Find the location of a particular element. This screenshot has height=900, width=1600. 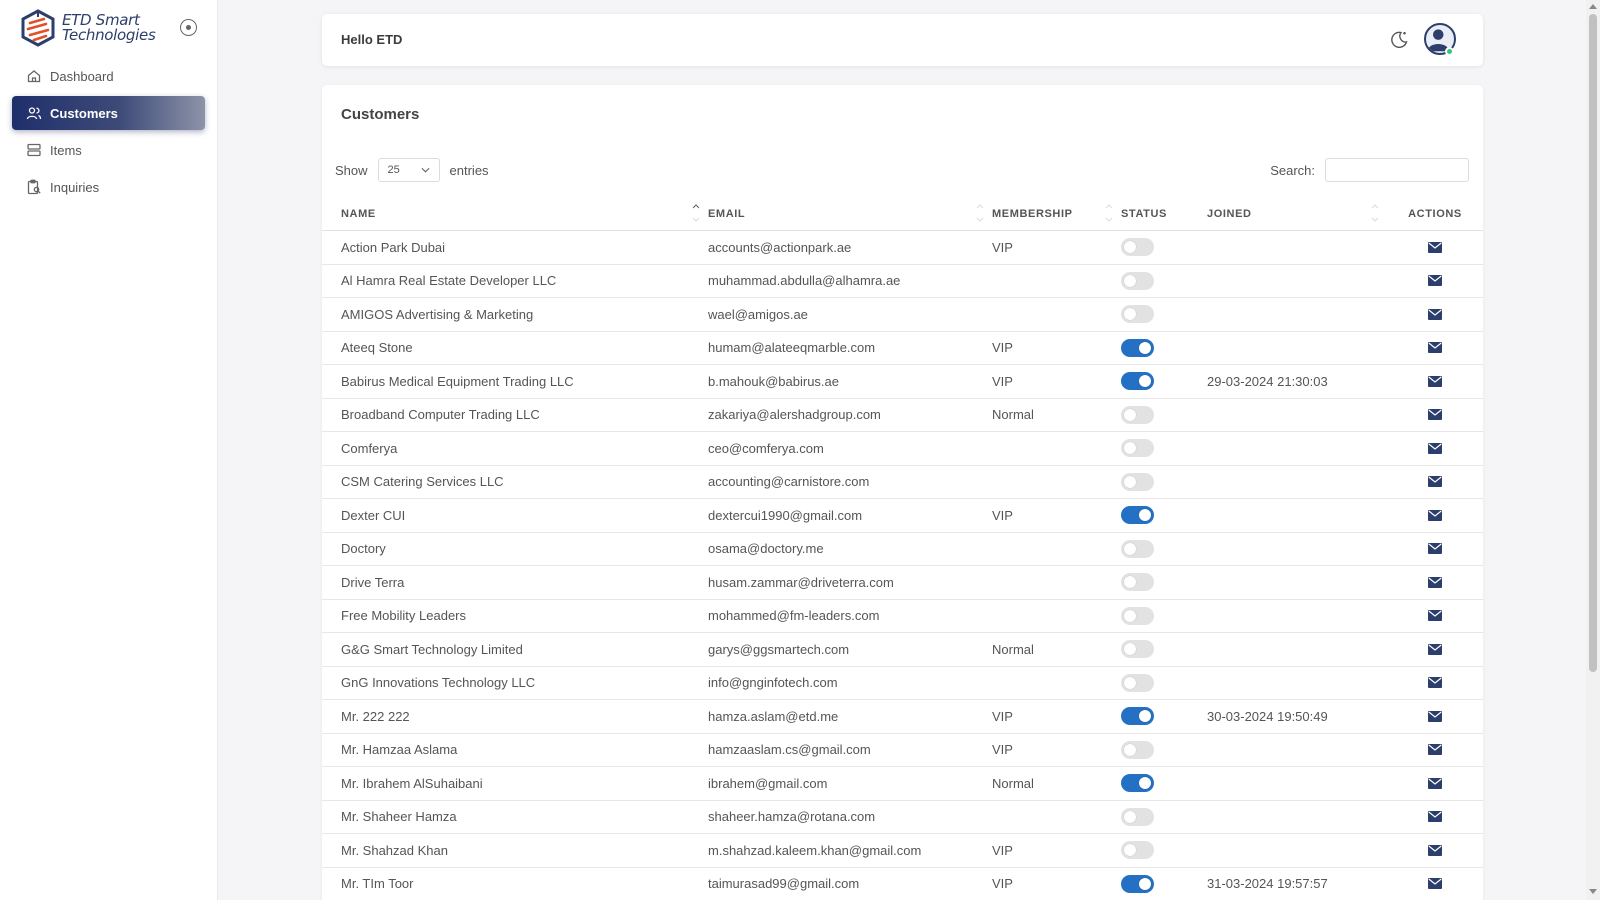

customer-email: garys@ggsmartech.com is located at coordinates (779, 649).